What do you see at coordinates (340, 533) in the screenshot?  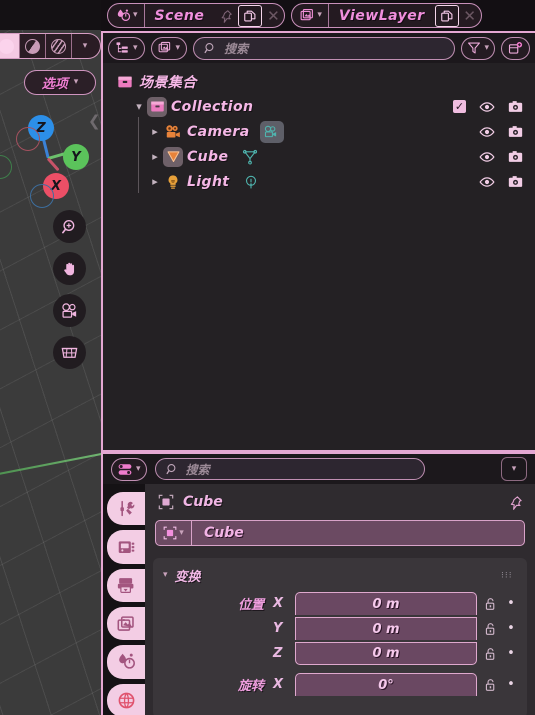 I see `object-name-field: ▾ Cube` at bounding box center [340, 533].